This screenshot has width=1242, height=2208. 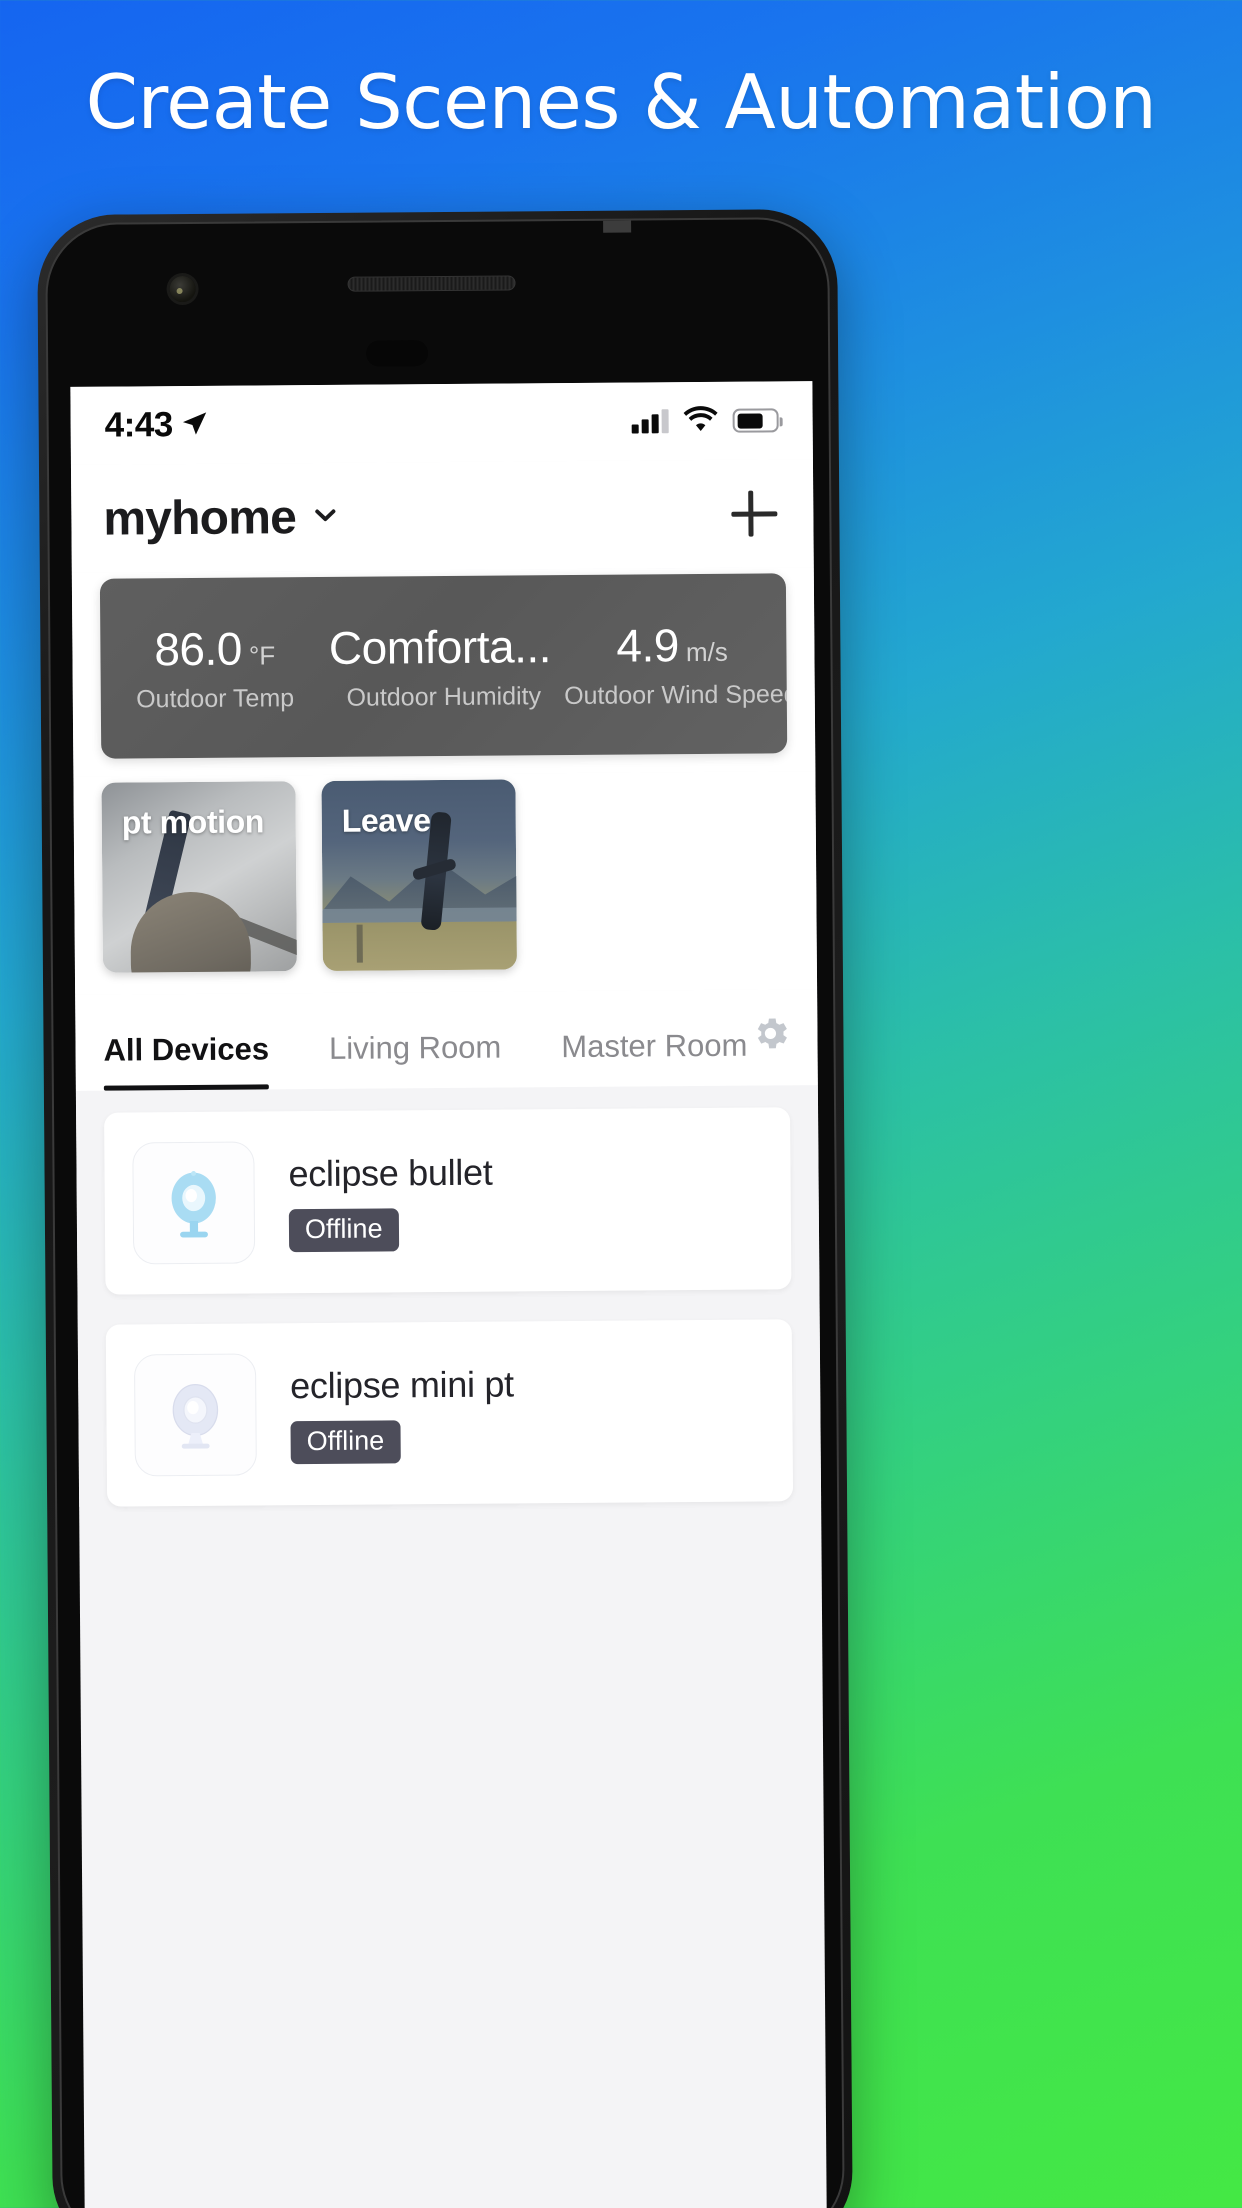 I want to click on earpiece-speaker, so click(x=431, y=283).